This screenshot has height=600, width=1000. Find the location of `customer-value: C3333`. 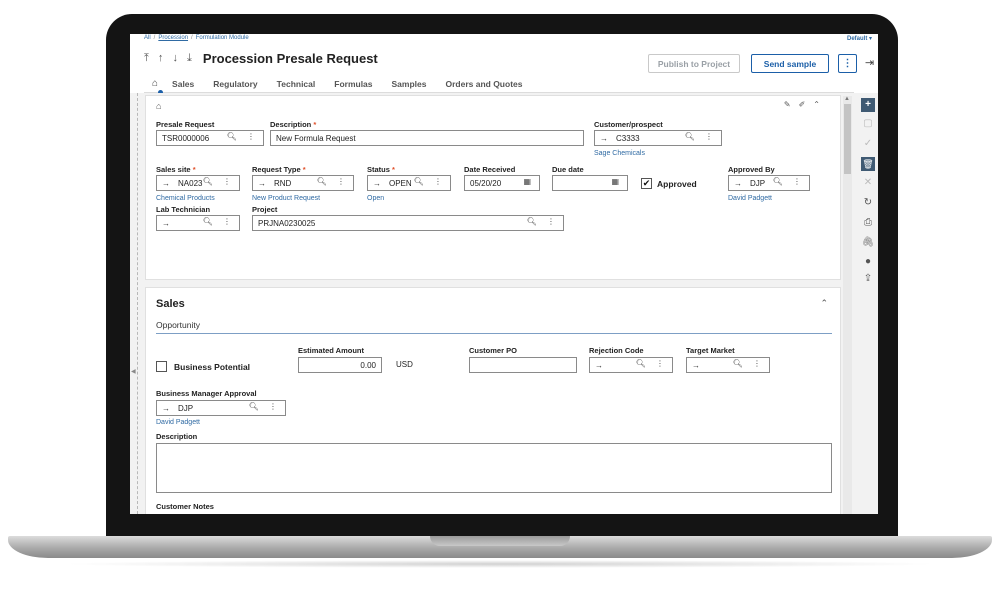

customer-value: C3333 is located at coordinates (628, 138).